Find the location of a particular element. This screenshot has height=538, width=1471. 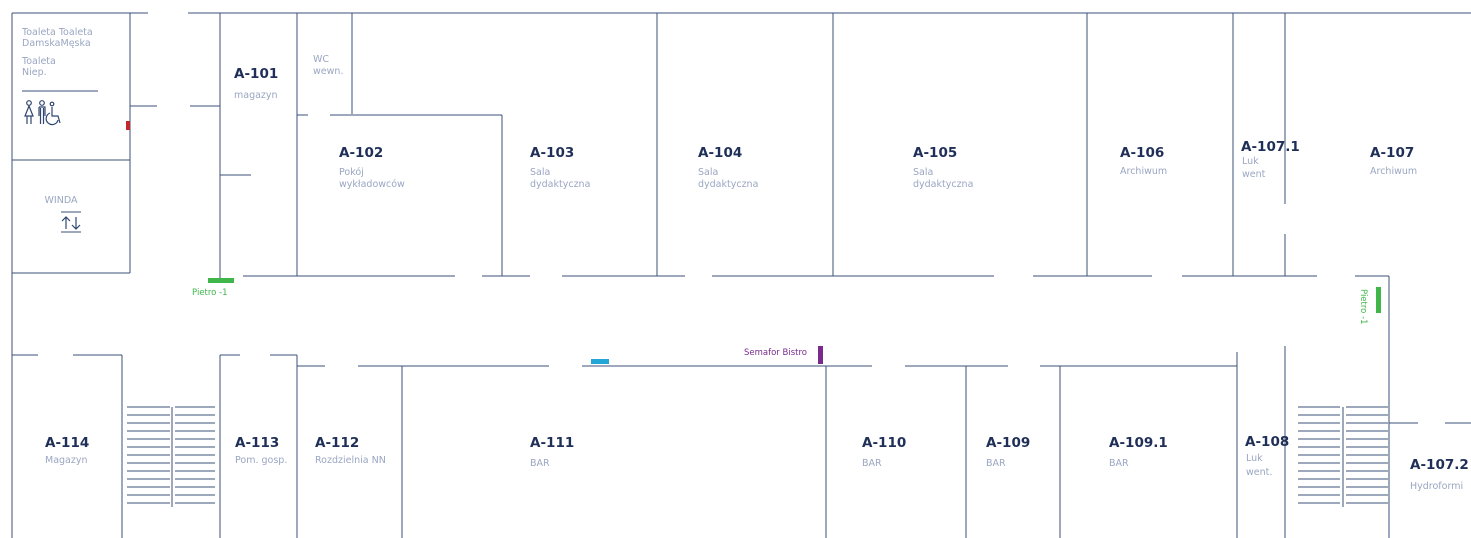

room-desc: Rozdzielnia NN is located at coordinates (350, 460).